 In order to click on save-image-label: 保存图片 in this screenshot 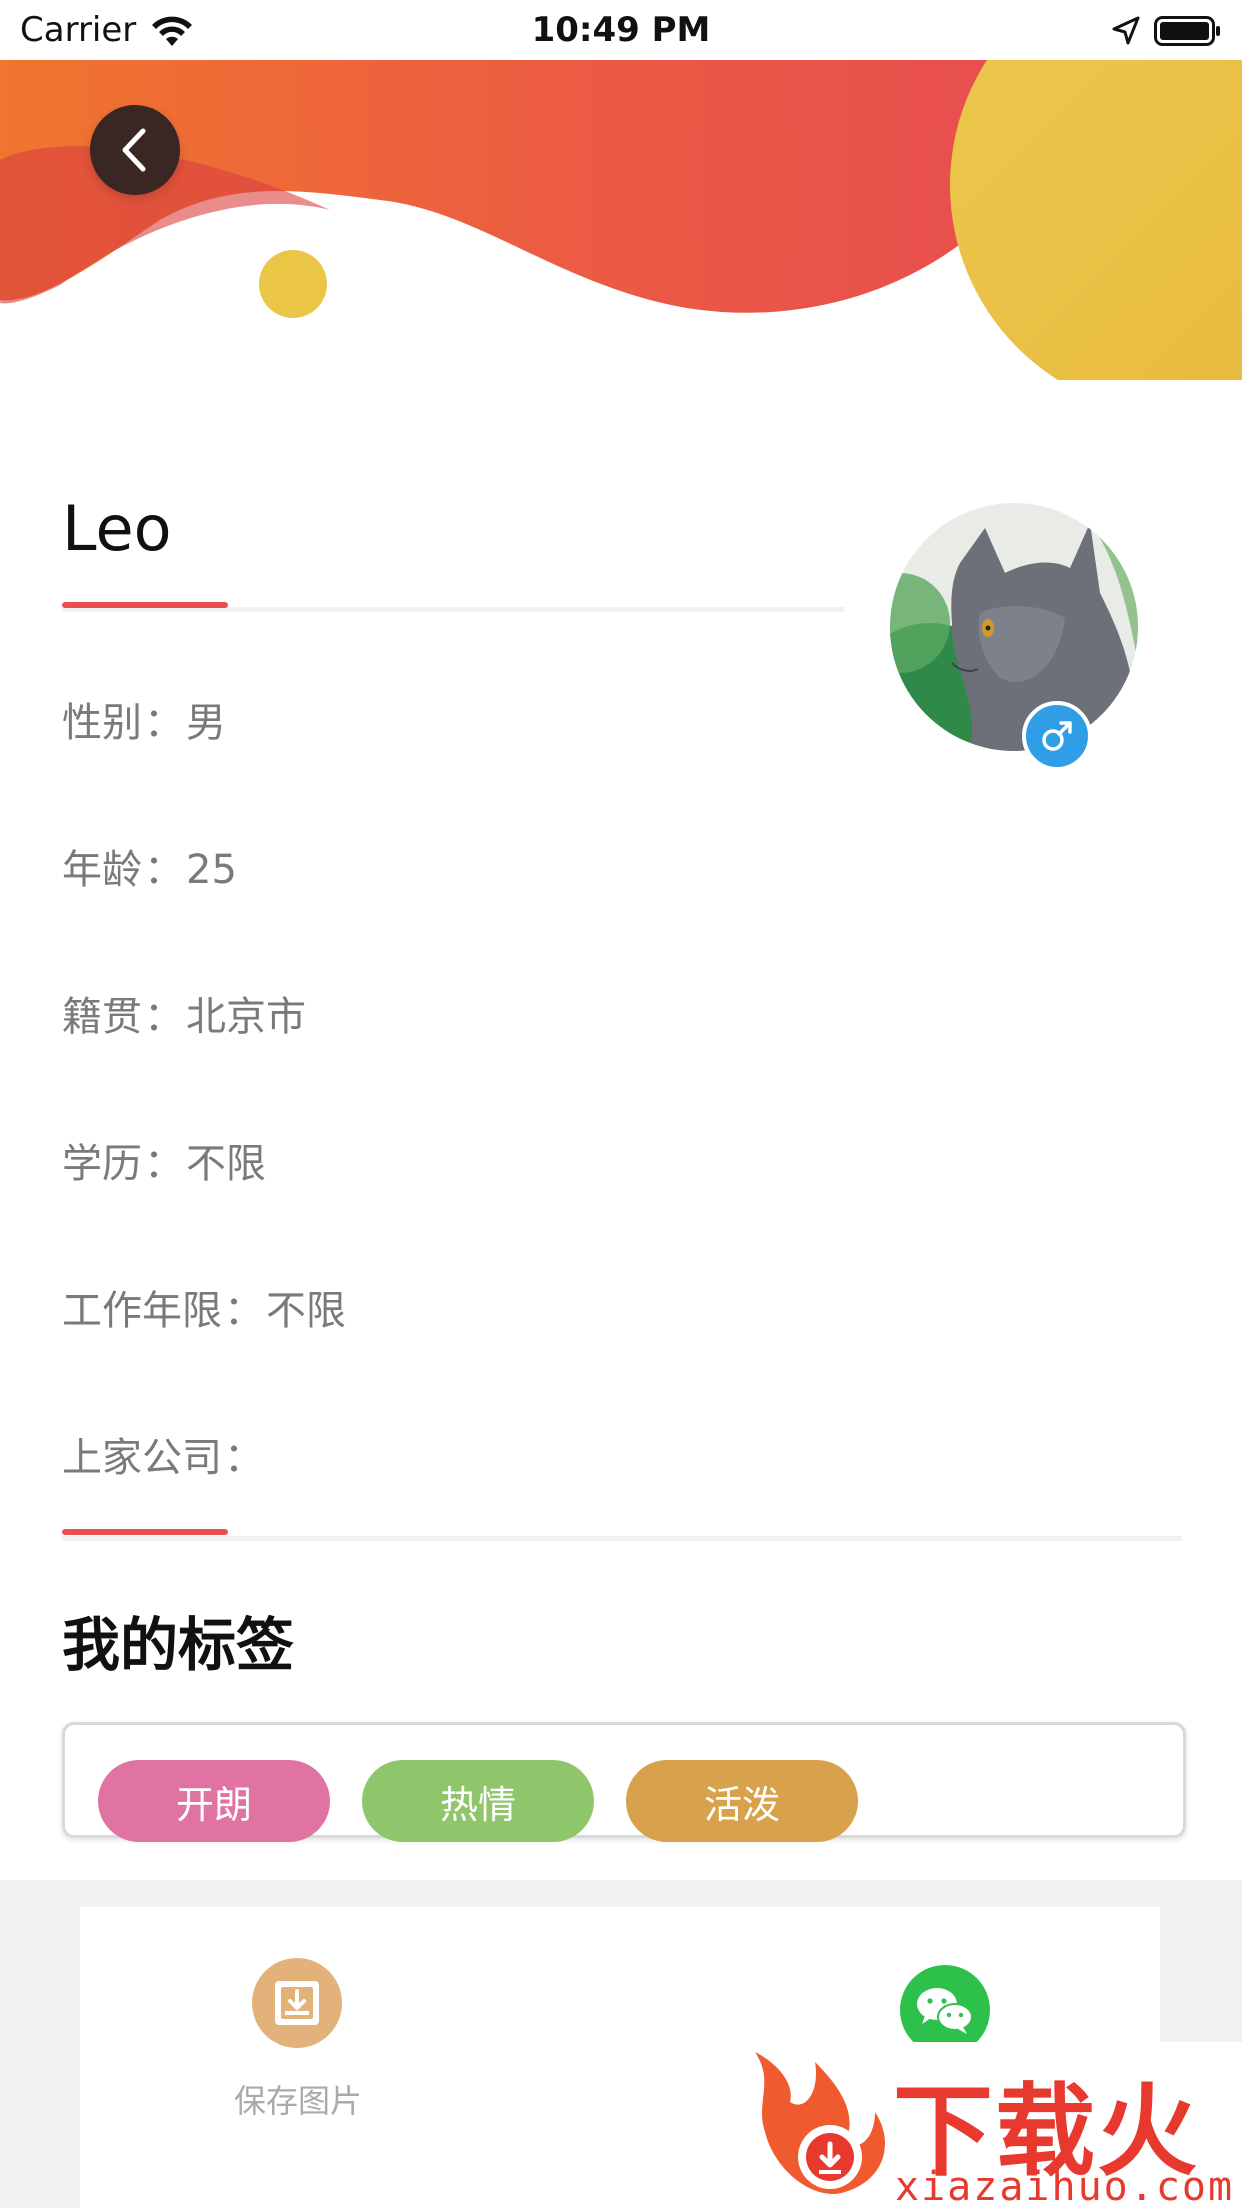, I will do `click(298, 2099)`.